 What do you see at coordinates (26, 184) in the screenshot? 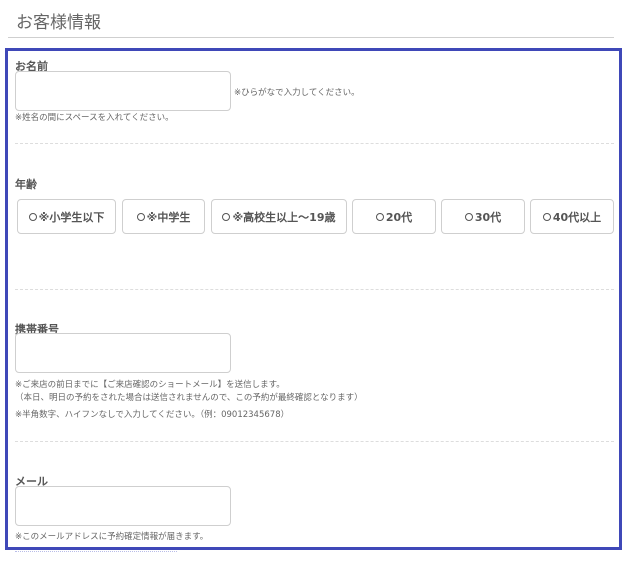
I see `age-label: 年齢` at bounding box center [26, 184].